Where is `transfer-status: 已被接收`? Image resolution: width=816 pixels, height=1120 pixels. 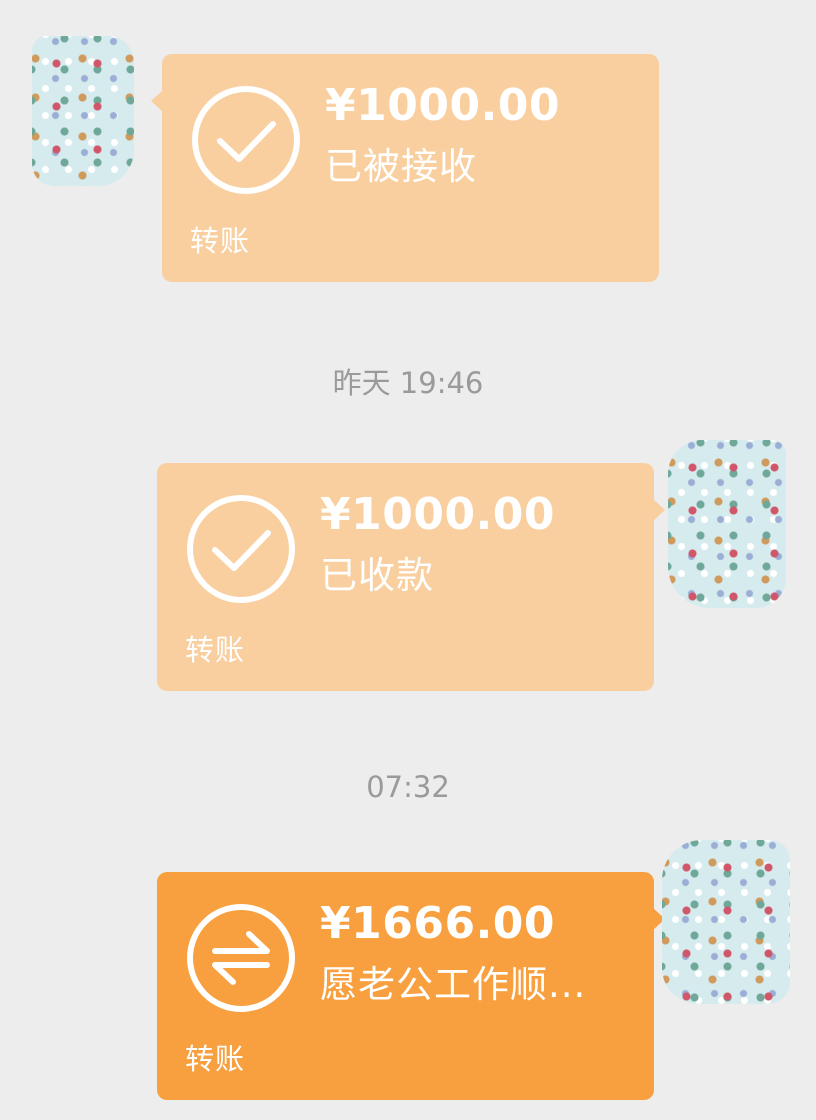
transfer-status: 已被接收 is located at coordinates (401, 166).